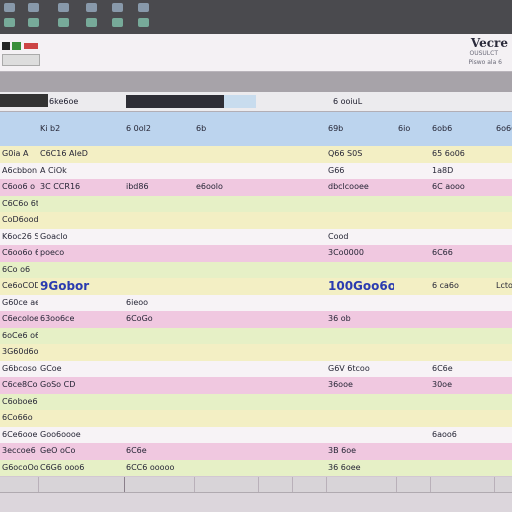  Describe the element at coordinates (256, 155) in the screenshot. I see `table-row: G0ia A C6C16 AIeD Q66 S0S 65 6o06` at that location.